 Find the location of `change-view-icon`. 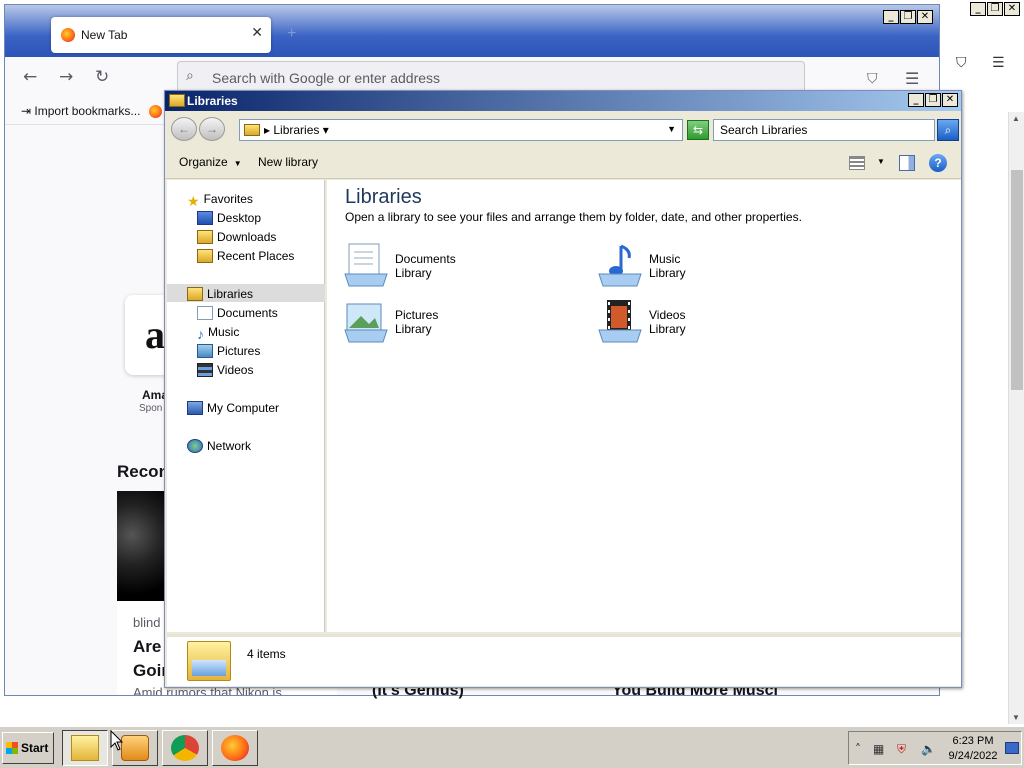

change-view-icon is located at coordinates (857, 163).